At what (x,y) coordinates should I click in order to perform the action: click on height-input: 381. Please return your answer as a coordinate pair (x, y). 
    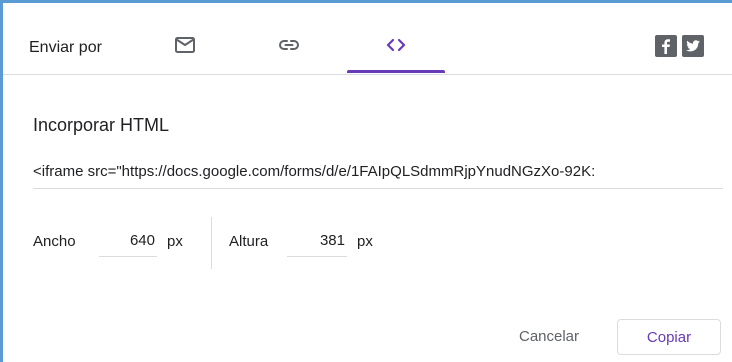
    Looking at the image, I should click on (317, 242).